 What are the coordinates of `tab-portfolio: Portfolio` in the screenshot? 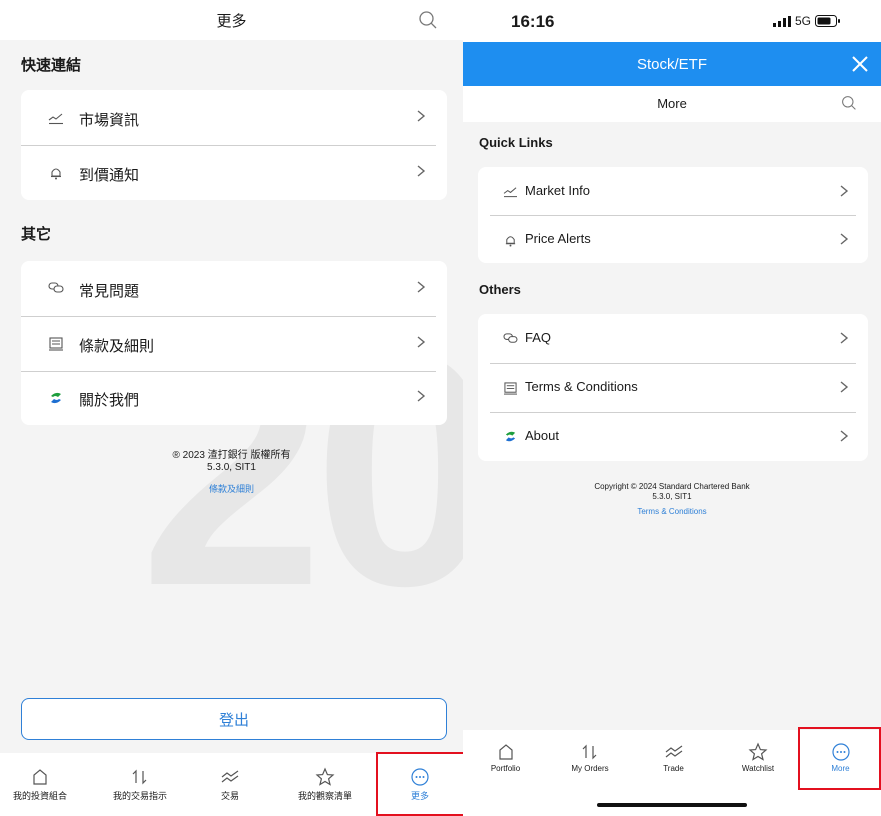 It's located at (505, 757).